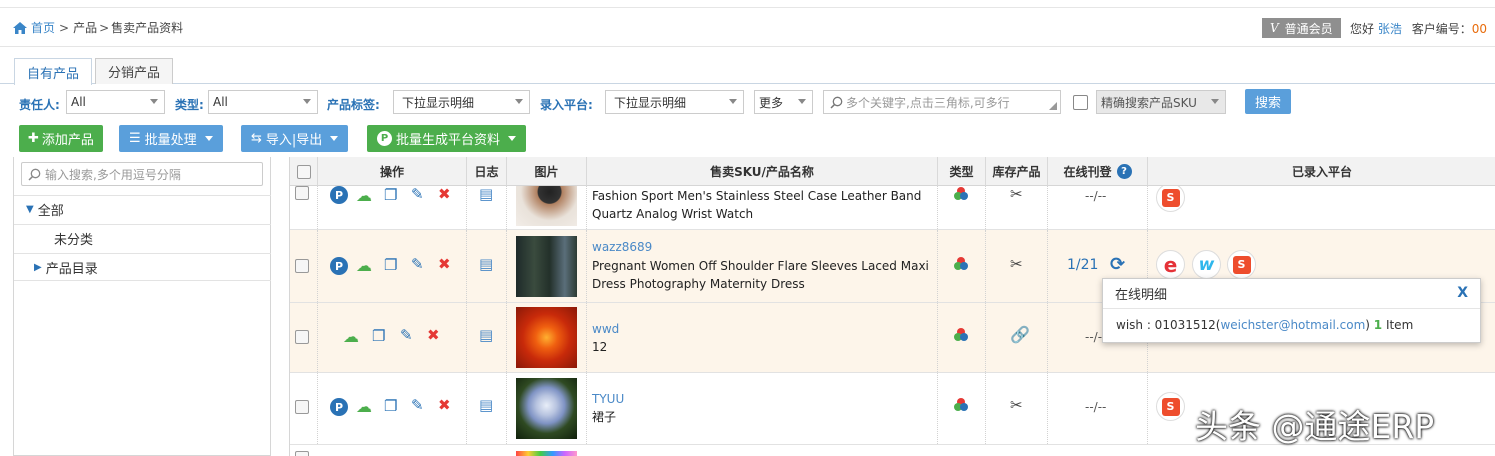  What do you see at coordinates (605, 329) in the screenshot?
I see `product-sku: wwd` at bounding box center [605, 329].